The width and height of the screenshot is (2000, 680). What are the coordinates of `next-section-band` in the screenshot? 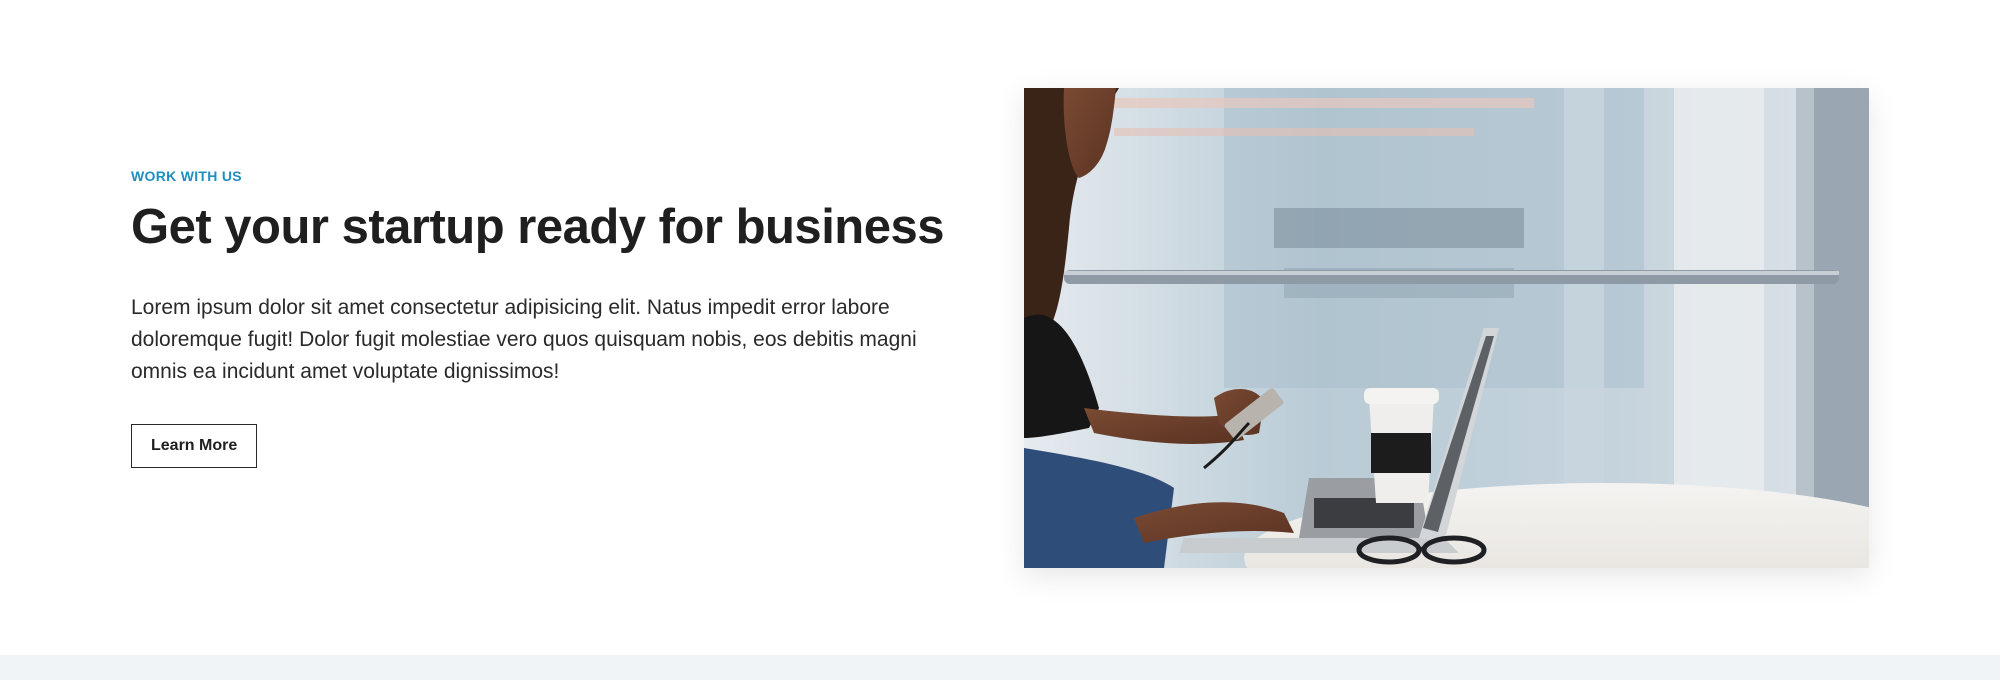 It's located at (1000, 667).